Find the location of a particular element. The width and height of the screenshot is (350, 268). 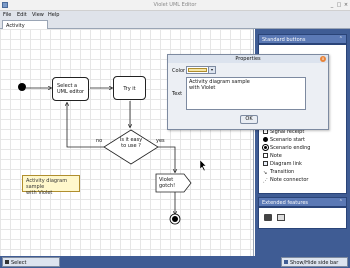

properties-dialog-titlebar: Properties x is located at coordinates (248, 59).